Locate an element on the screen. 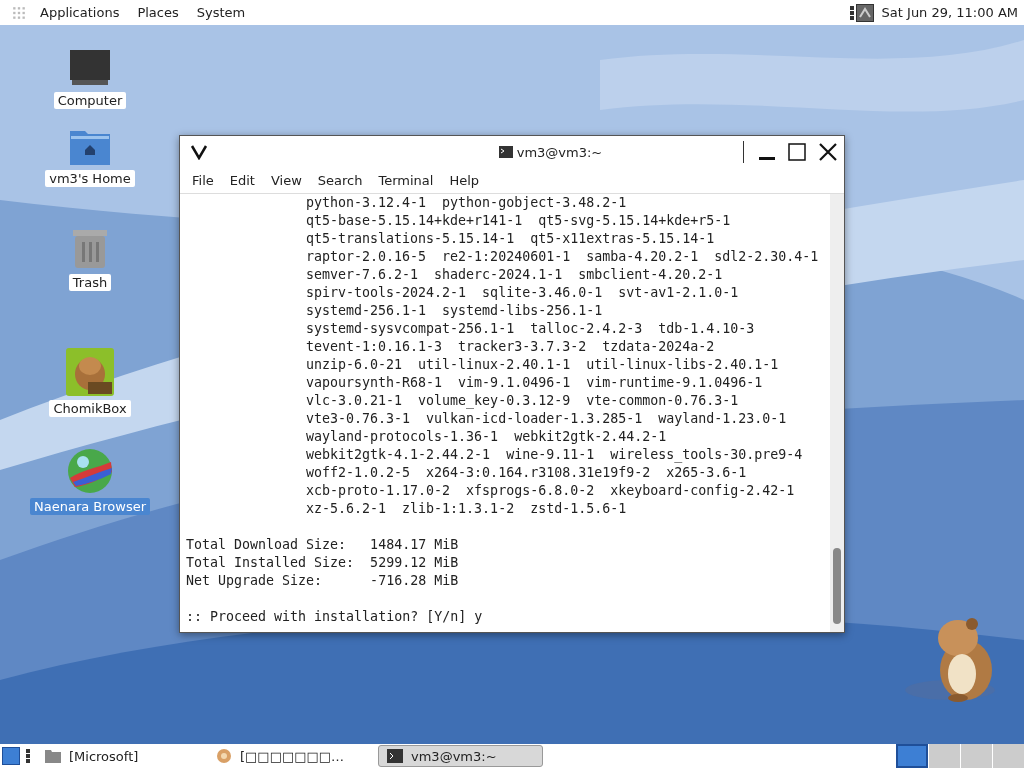  terminal-line: unzip-6.0-21 util-linux-2.40.1-1 util-linux-libs-2.40.1-1 is located at coordinates (542, 365).